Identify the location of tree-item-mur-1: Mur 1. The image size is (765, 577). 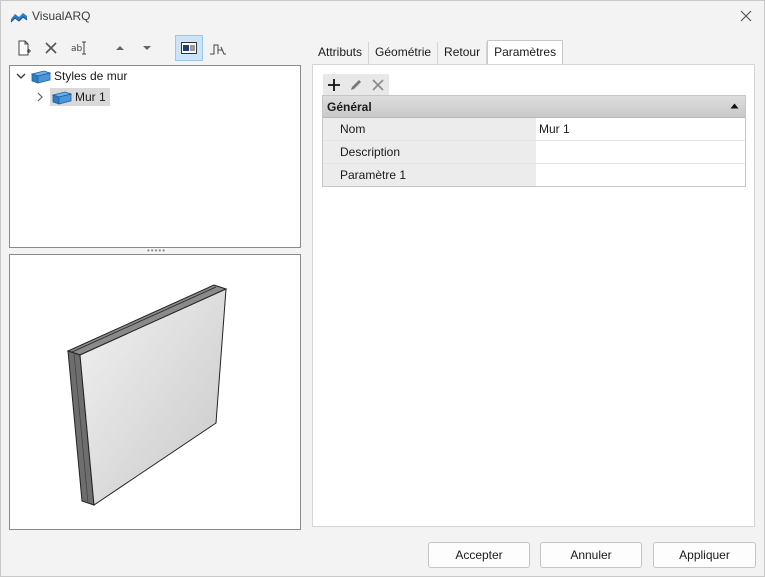
(72, 97).